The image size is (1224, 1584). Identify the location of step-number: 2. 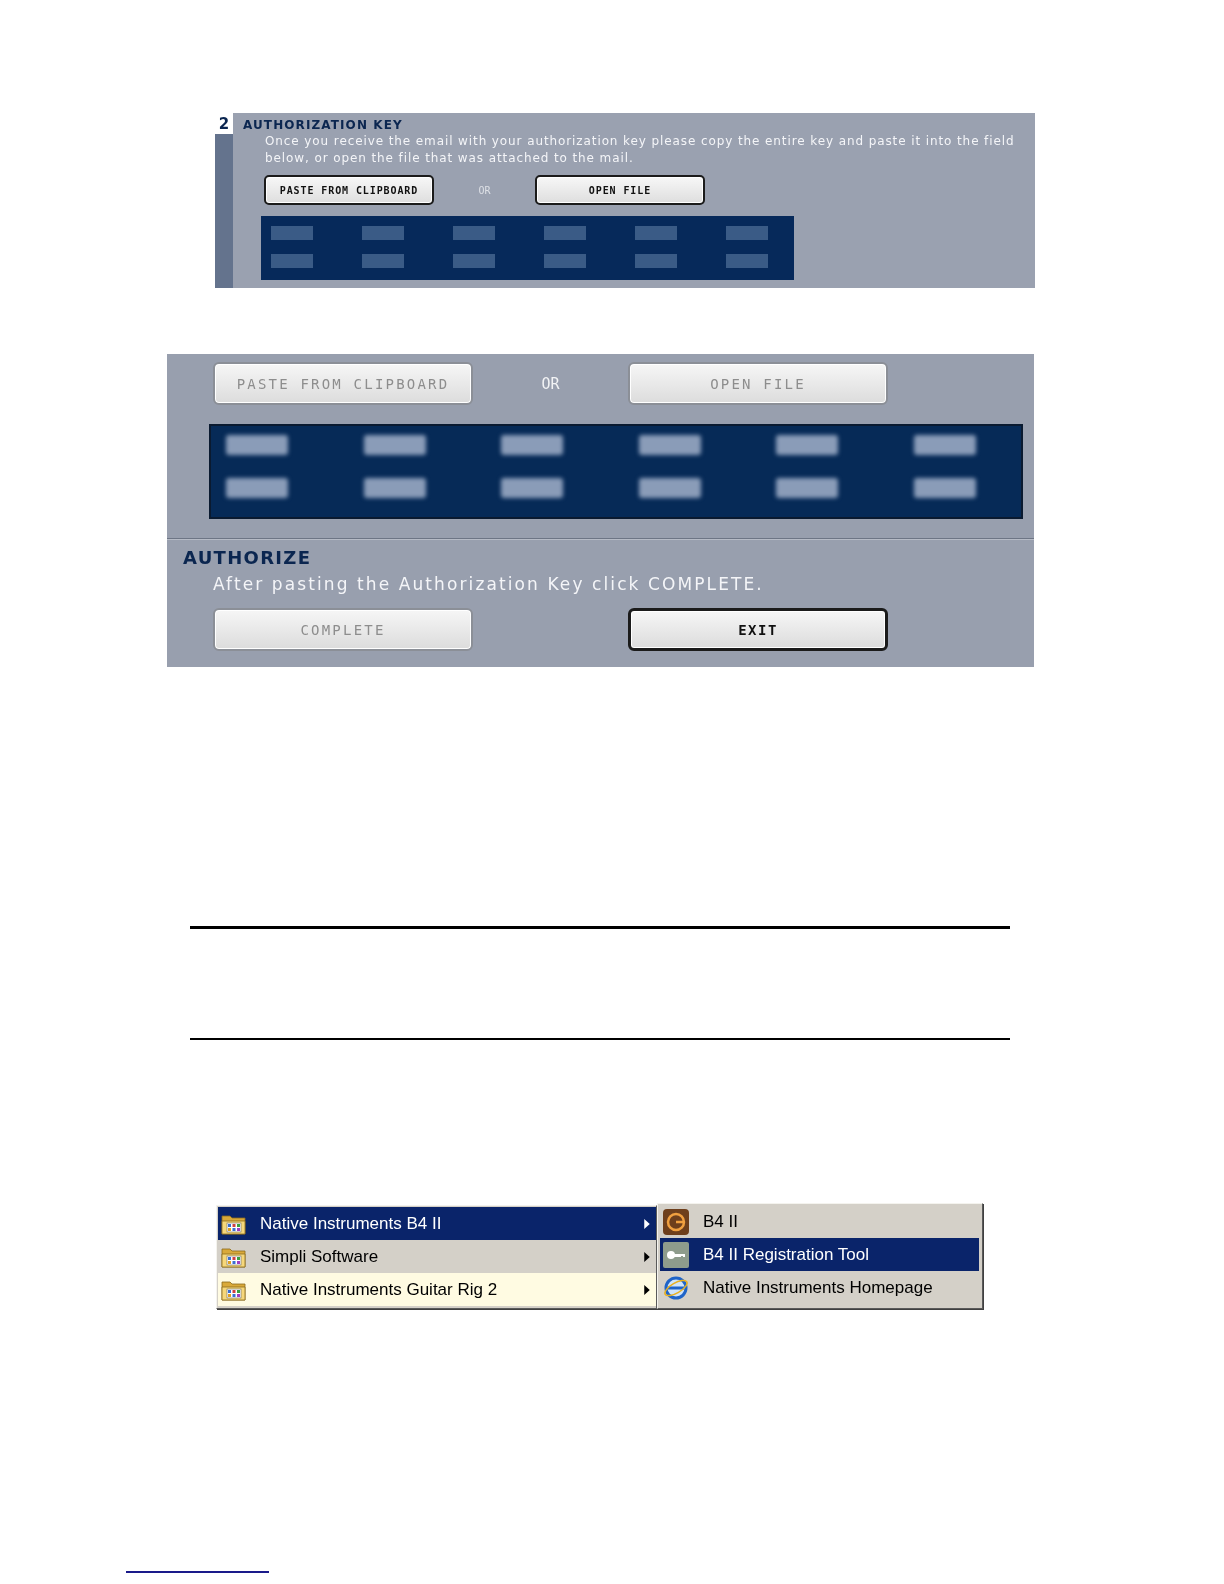
(224, 123).